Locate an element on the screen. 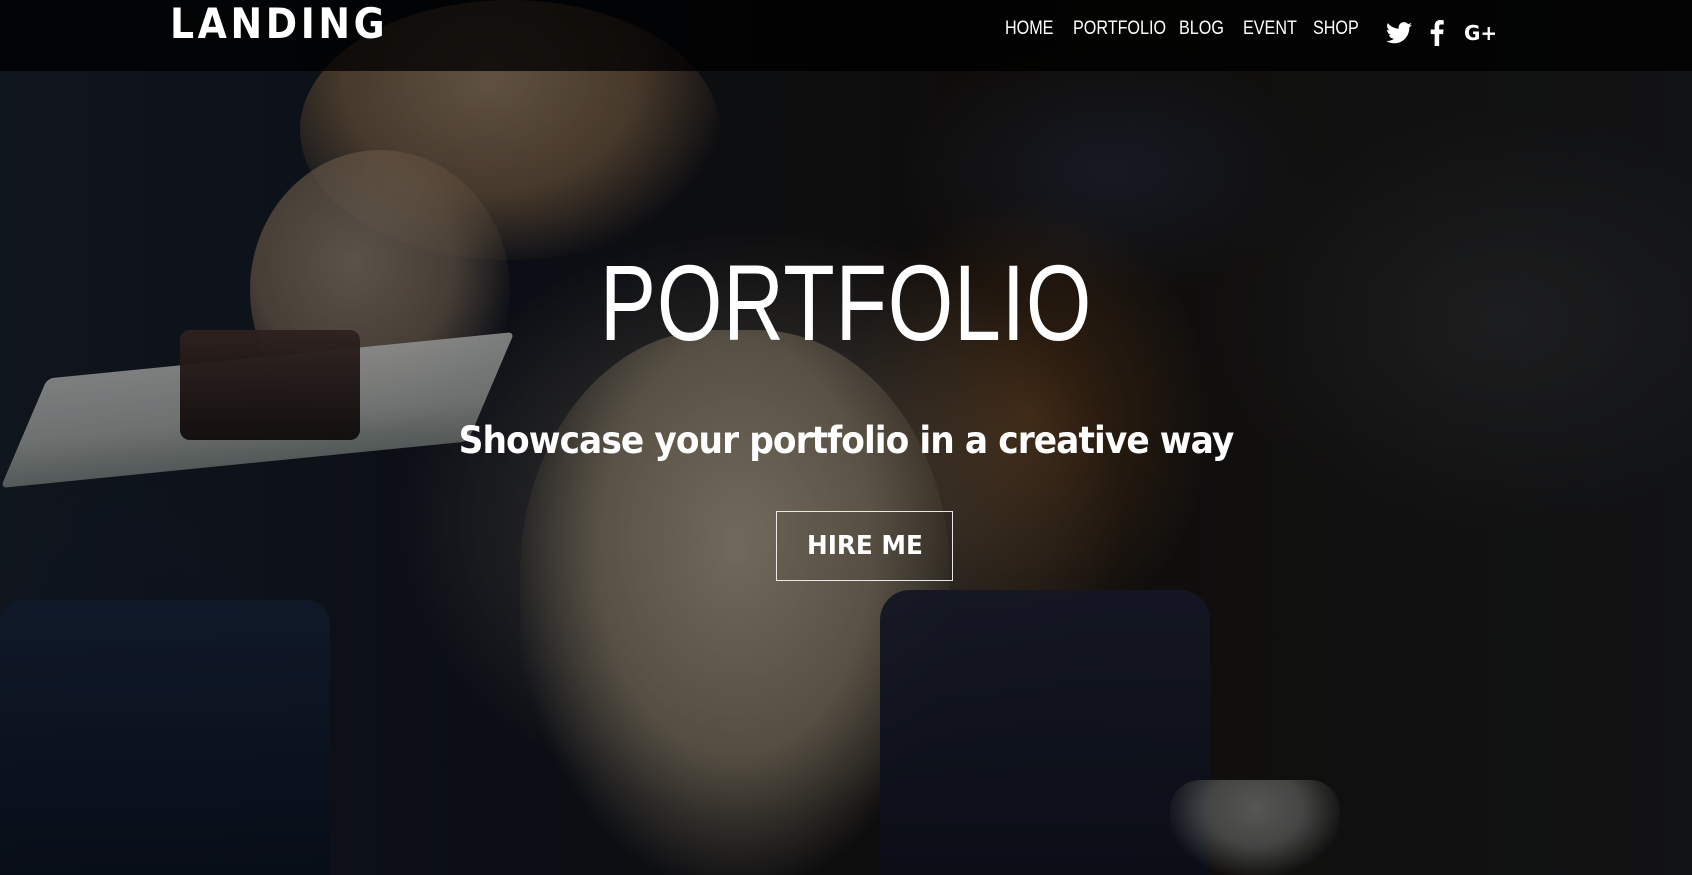  nav-item-event: EVENT is located at coordinates (1270, 29).